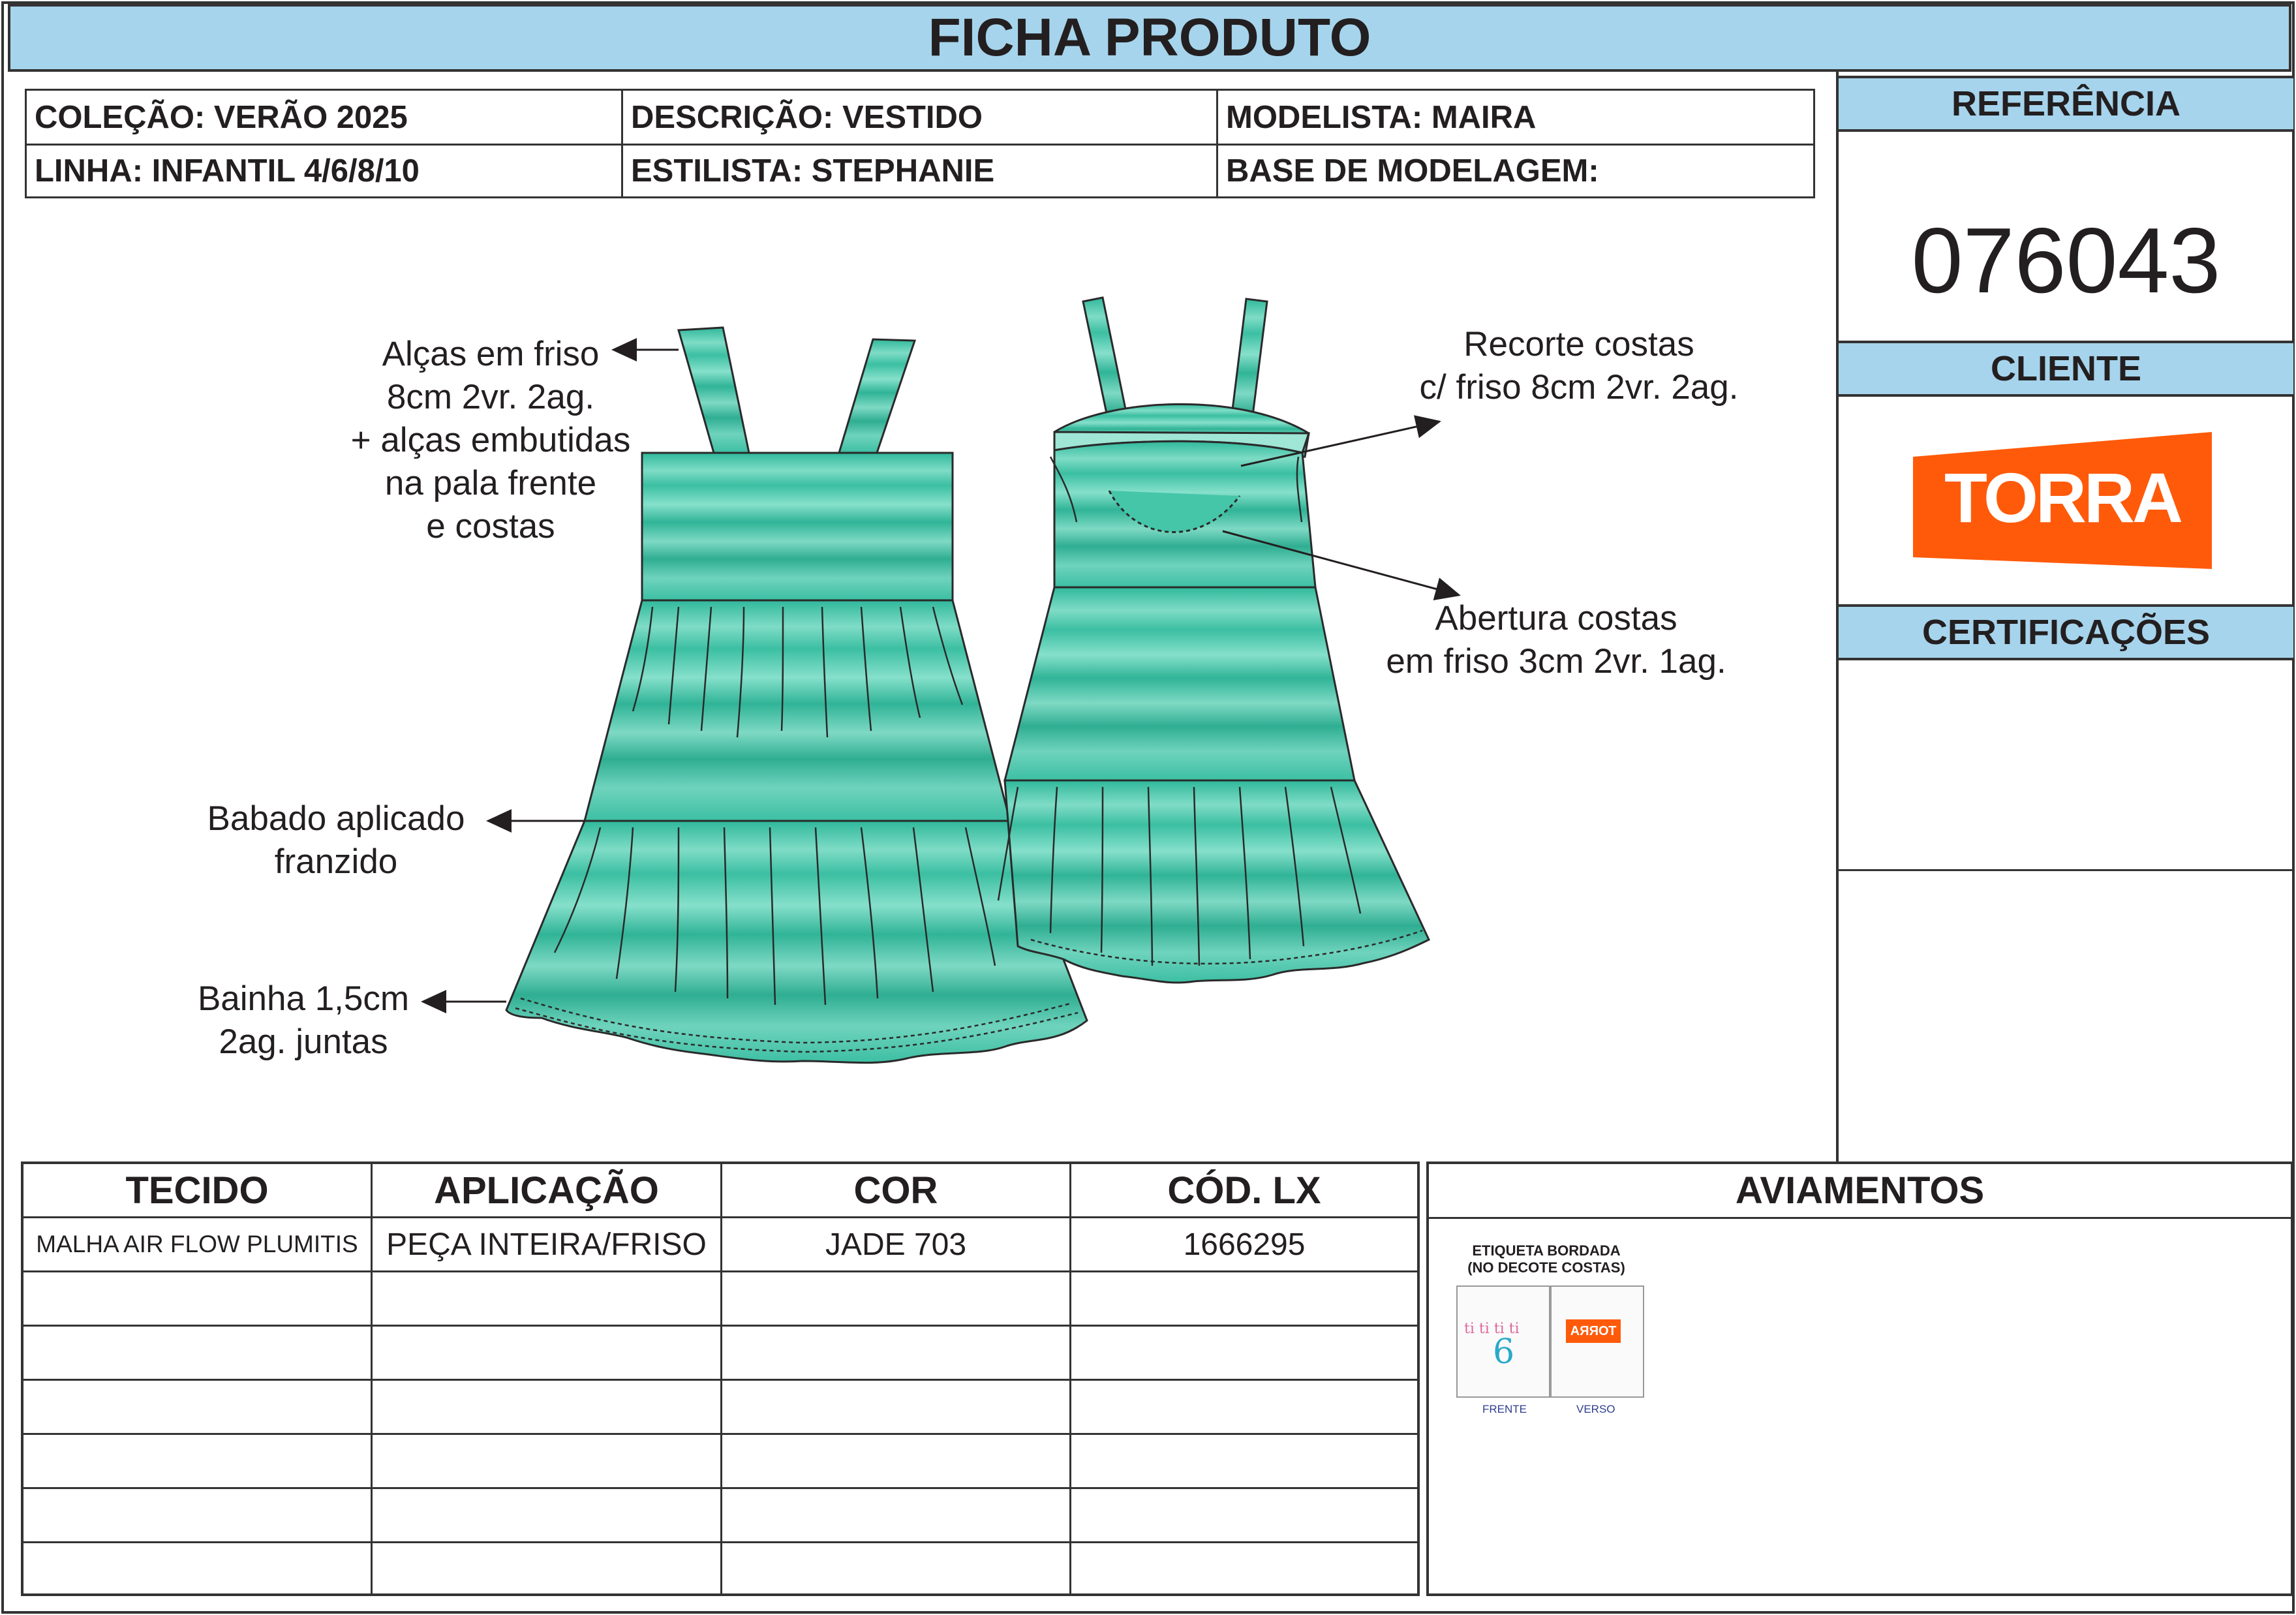  I want to click on cell-cod-lx: 1666295, so click(1244, 1244).